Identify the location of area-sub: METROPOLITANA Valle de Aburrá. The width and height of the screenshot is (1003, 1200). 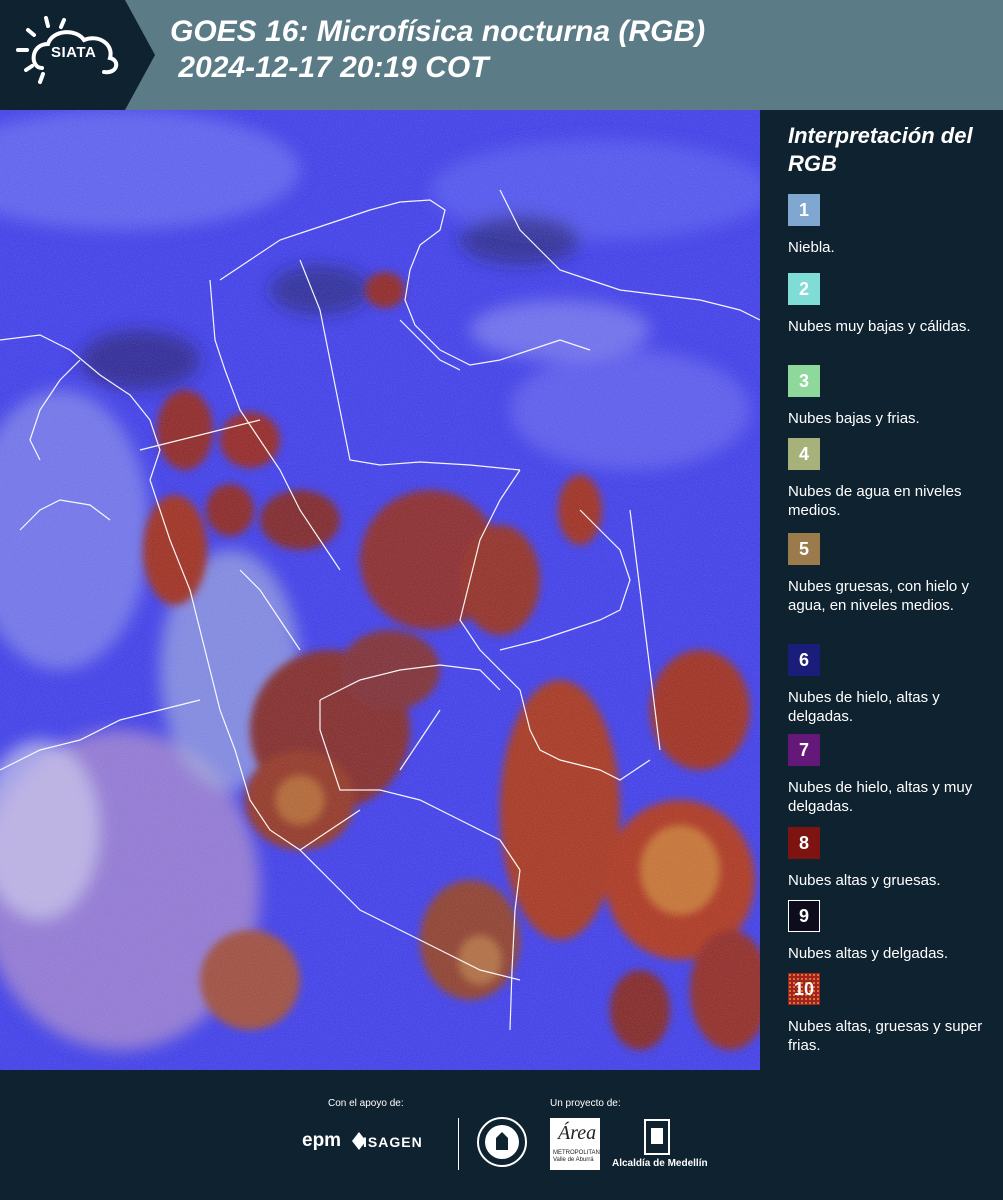
(578, 1156).